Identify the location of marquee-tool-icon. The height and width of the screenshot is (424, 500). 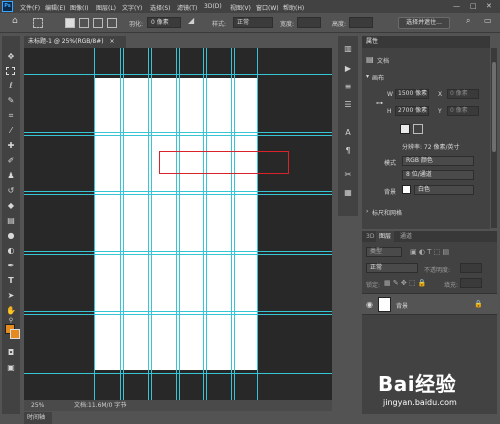
(10, 71).